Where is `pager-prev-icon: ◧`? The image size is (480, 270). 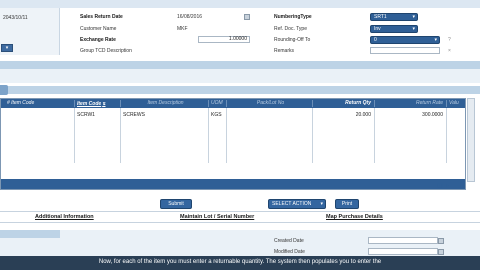 pager-prev-icon: ◧ is located at coordinates (440, 185).